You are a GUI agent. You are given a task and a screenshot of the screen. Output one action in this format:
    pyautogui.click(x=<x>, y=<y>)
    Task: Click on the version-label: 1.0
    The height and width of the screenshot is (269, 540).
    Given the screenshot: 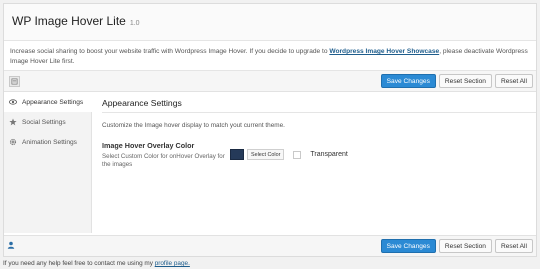 What is the action you would take?
    pyautogui.click(x=134, y=23)
    